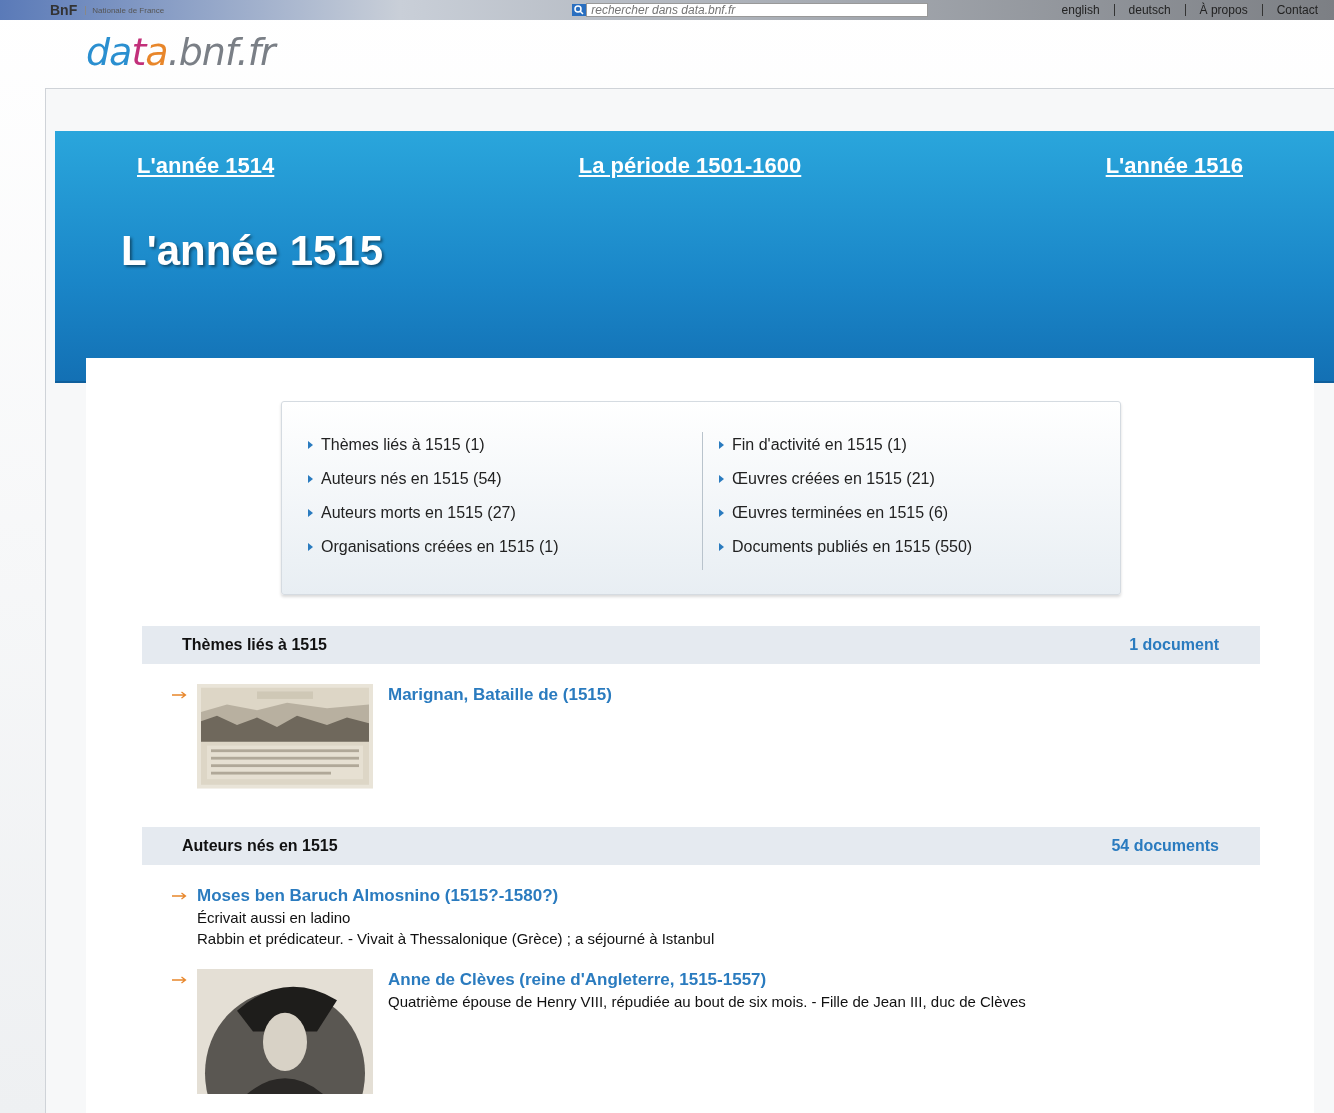  I want to click on nav-link: english, so click(1080, 10).